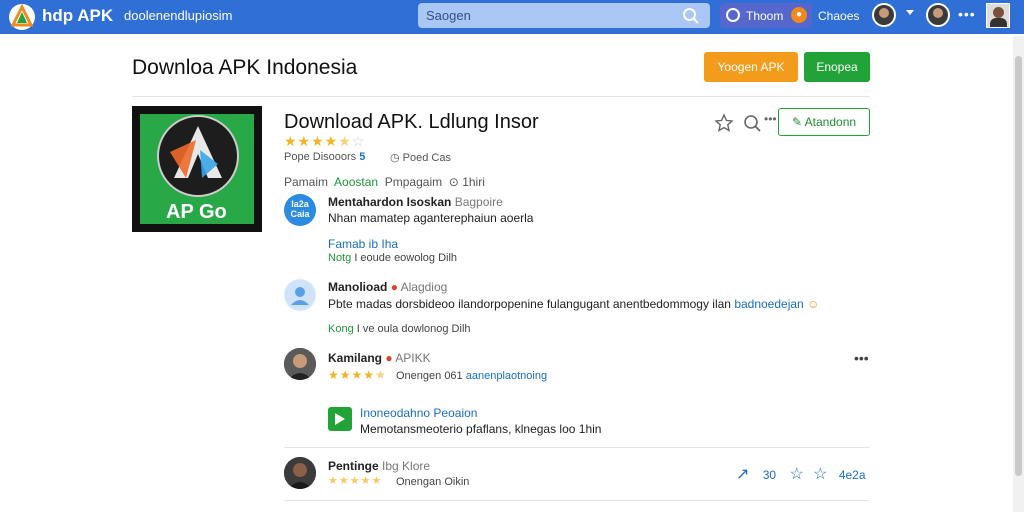 The width and height of the screenshot is (1024, 512). I want to click on app-icon-text: AP Go, so click(196, 212).